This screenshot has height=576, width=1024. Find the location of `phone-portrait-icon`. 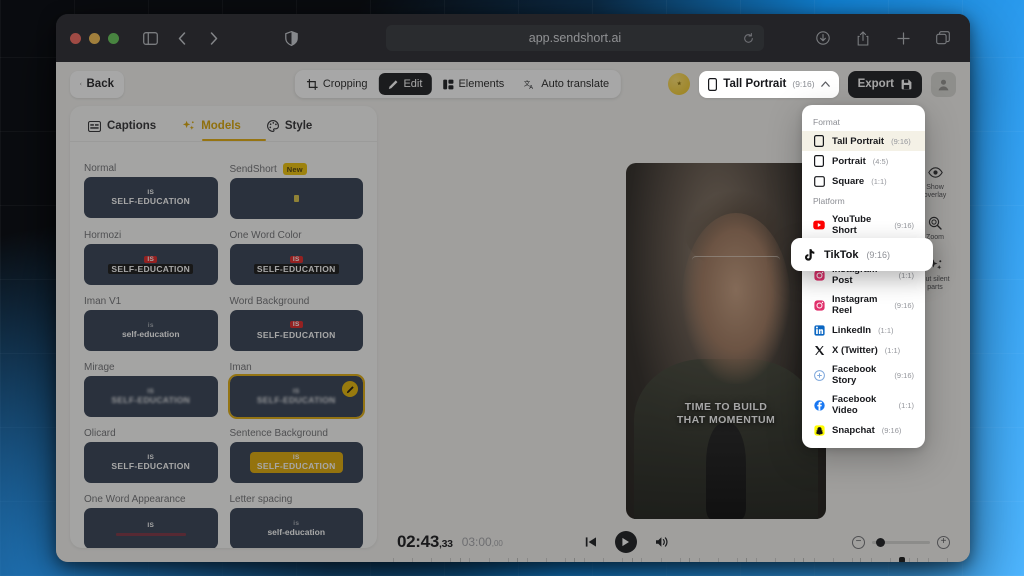

phone-portrait-icon is located at coordinates (819, 141).